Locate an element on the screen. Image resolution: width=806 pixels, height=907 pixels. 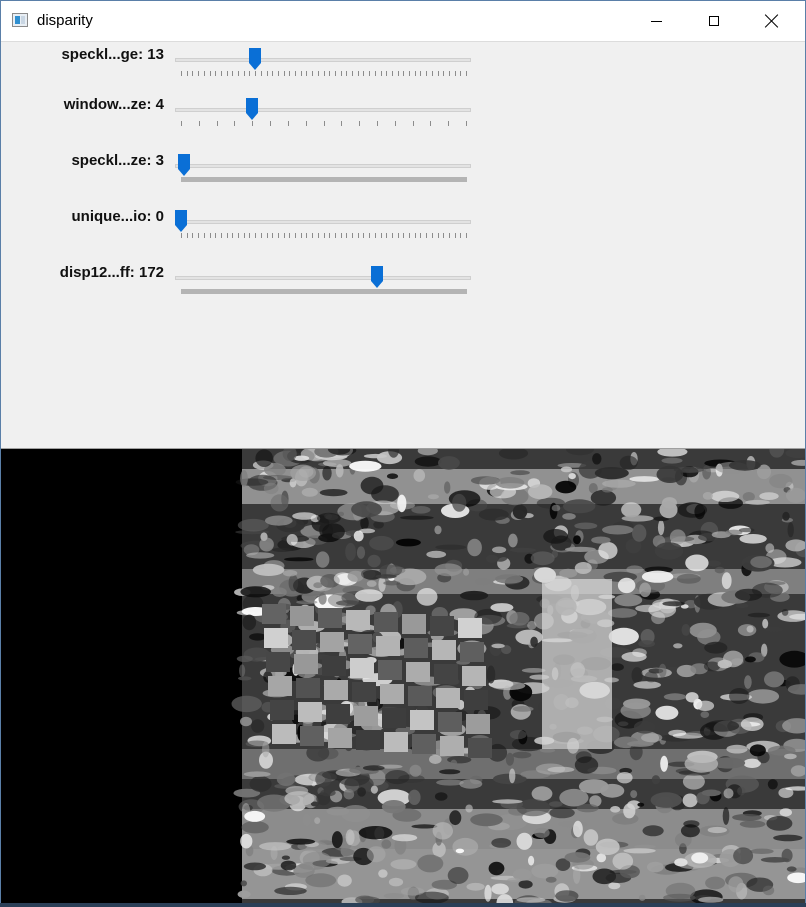
title-bar: disparity is located at coordinates (403, 21).